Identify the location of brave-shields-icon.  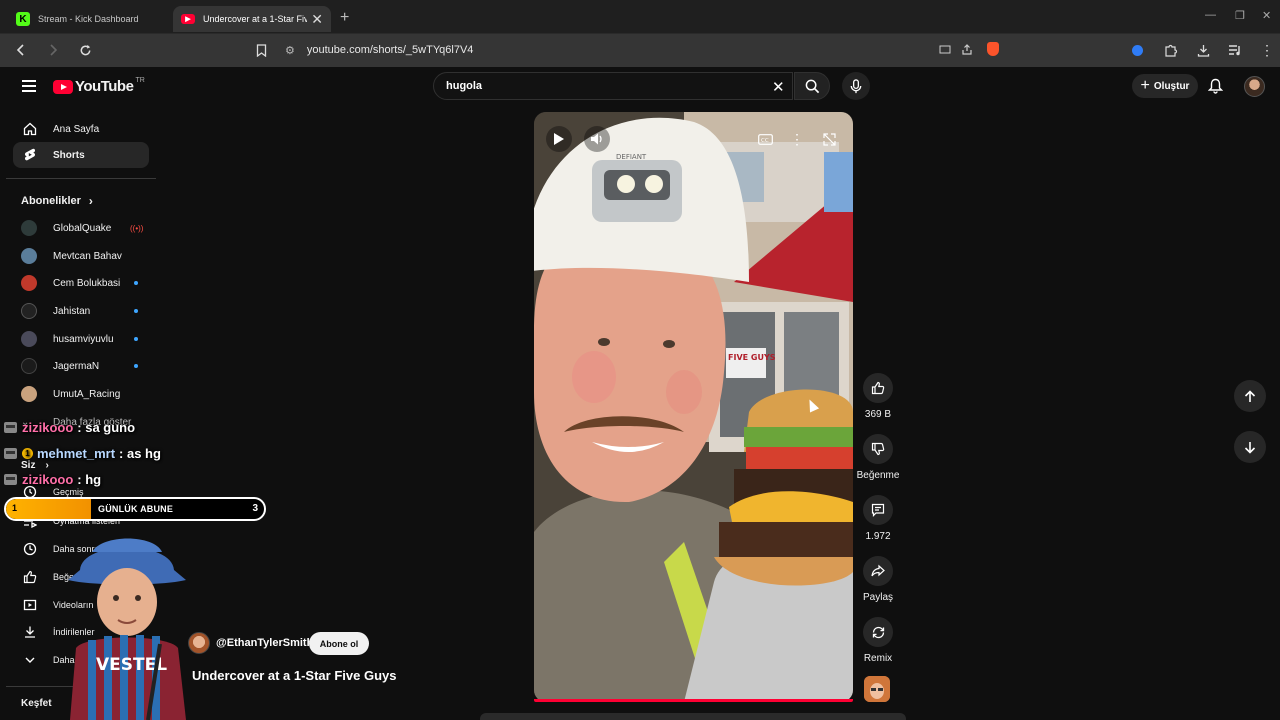
(993, 49).